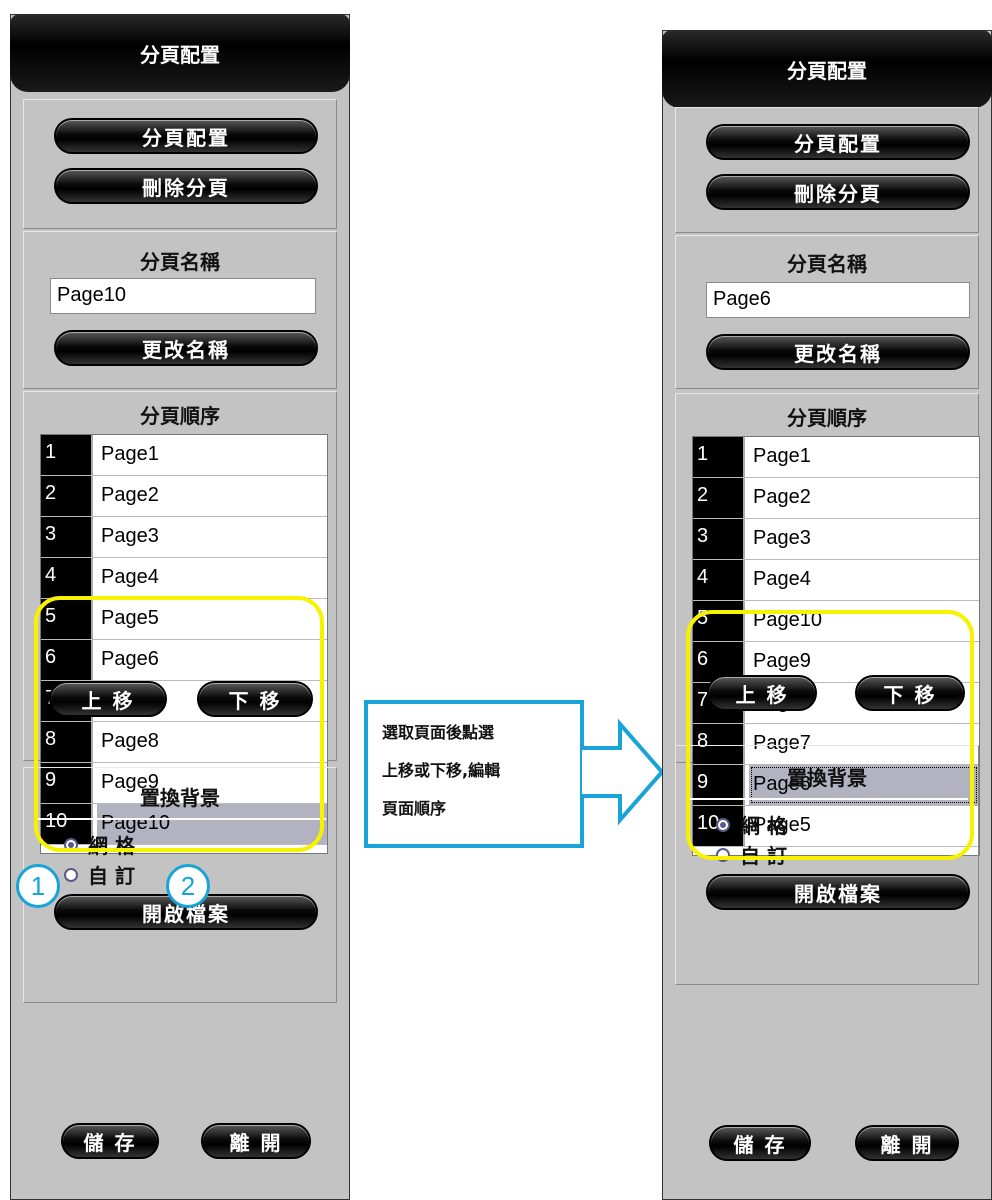 Image resolution: width=992 pixels, height=1200 pixels. I want to click on radio-custom: 自 訂, so click(99, 874).